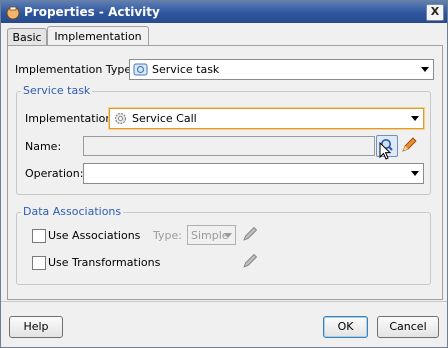  What do you see at coordinates (253, 173) in the screenshot?
I see `operation-select` at bounding box center [253, 173].